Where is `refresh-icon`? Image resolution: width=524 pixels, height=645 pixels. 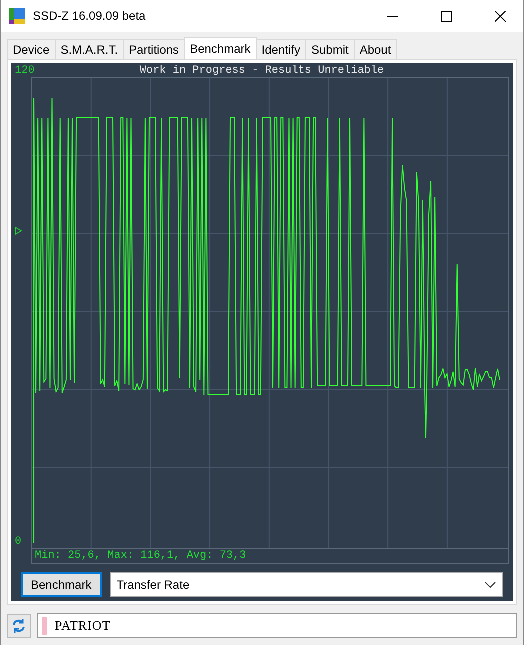 refresh-icon is located at coordinates (19, 626).